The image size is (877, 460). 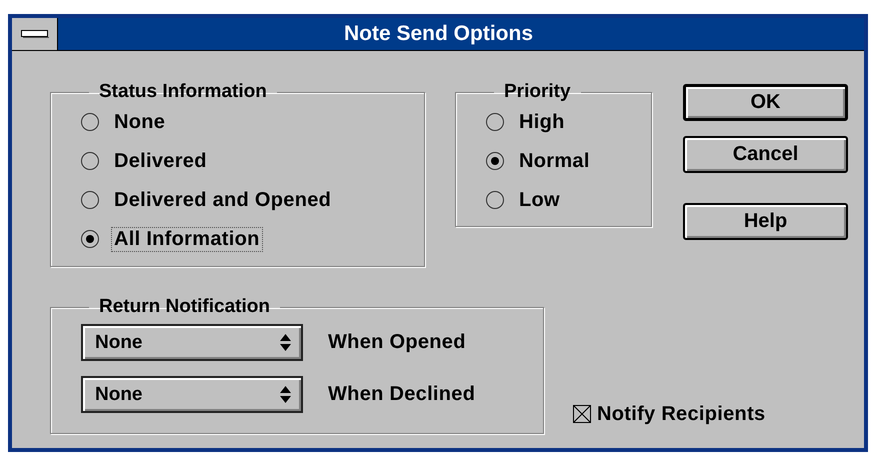 I want to click on radio-button: Normal, so click(x=539, y=161).